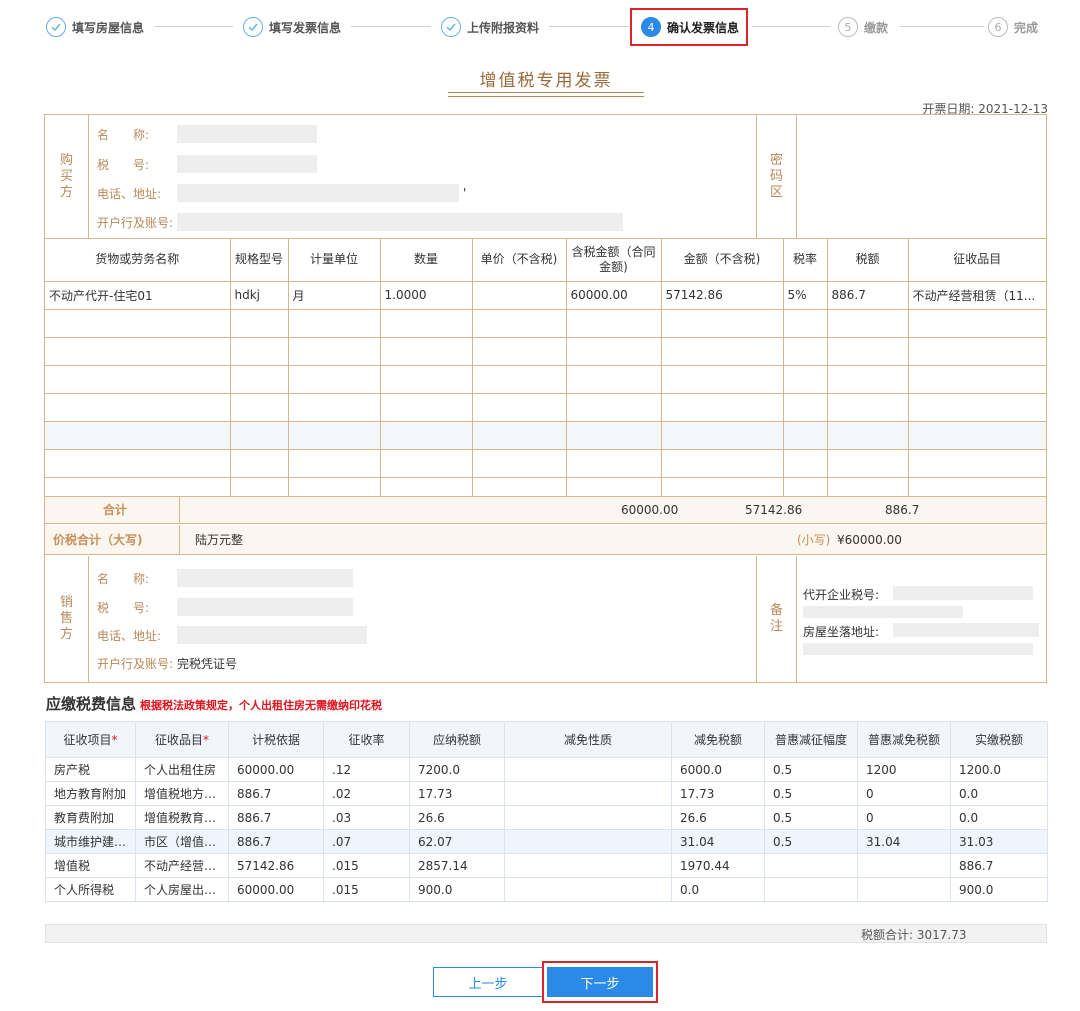 The height and width of the screenshot is (1011, 1080). What do you see at coordinates (67, 619) in the screenshot?
I see `seller-side-label: 销售方` at bounding box center [67, 619].